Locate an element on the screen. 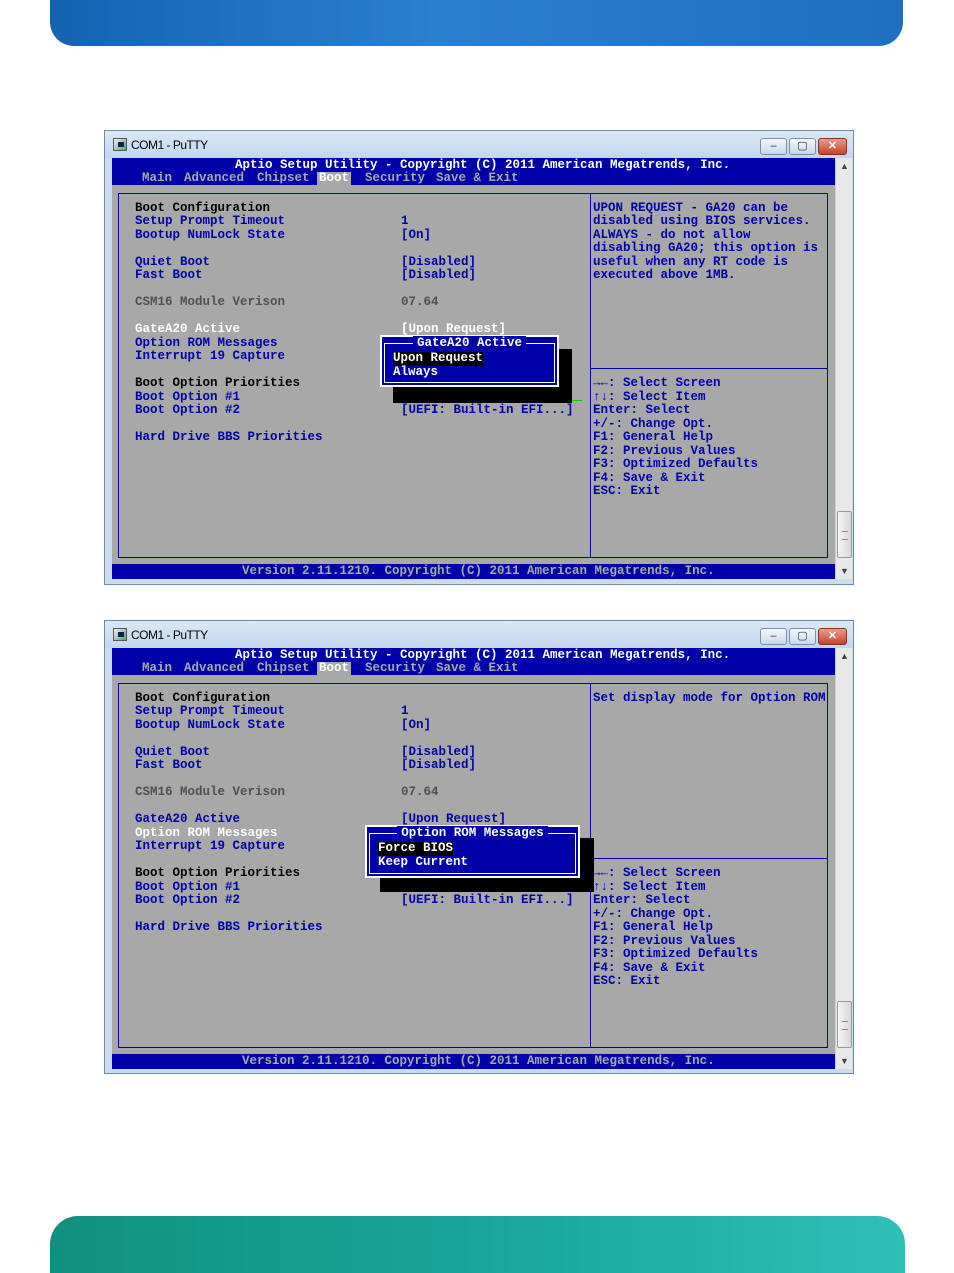 This screenshot has width=954, height=1273. popup-option-force-bios: Force BIOS is located at coordinates (416, 848).